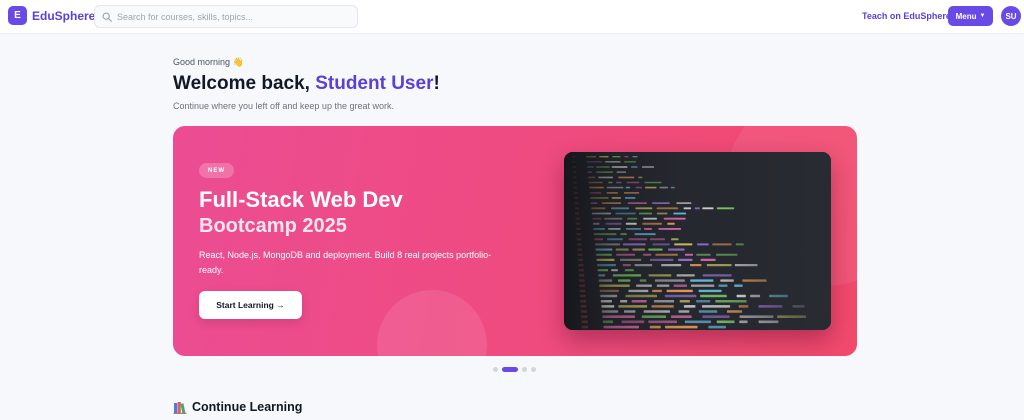 The width and height of the screenshot is (1024, 420). I want to click on welcome-prefix: Welcome back,, so click(244, 83).